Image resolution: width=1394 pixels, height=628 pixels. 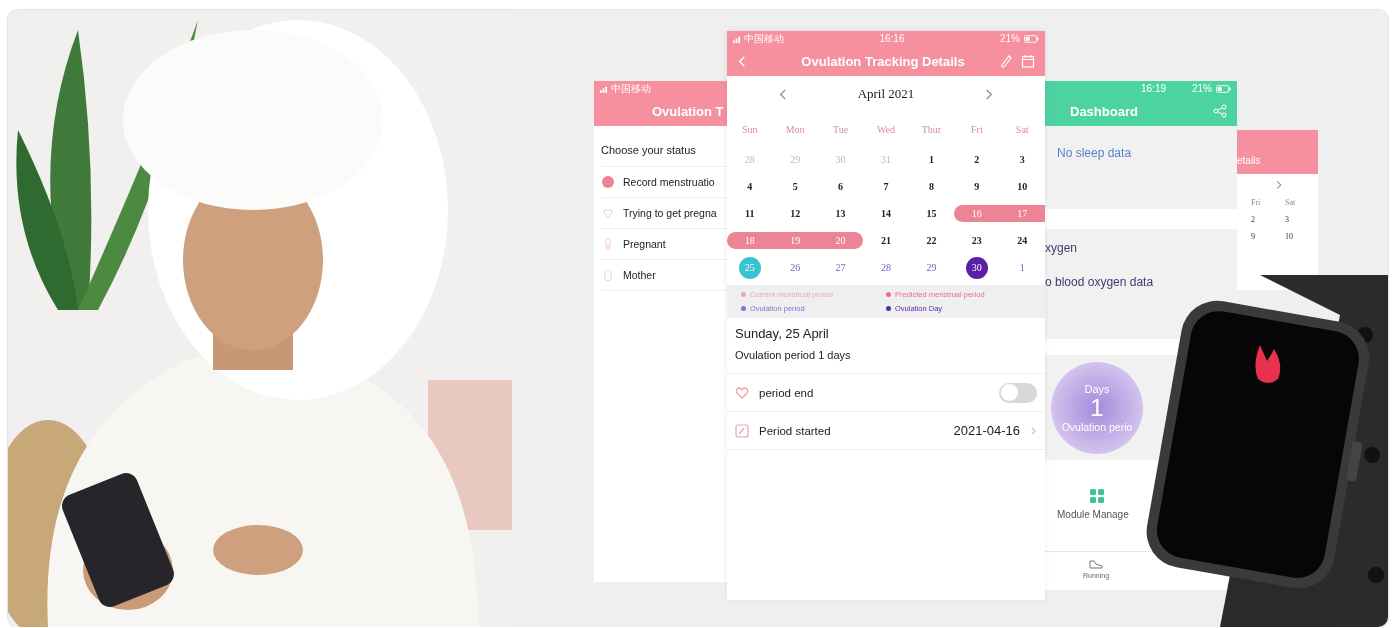 What do you see at coordinates (931, 240) in the screenshot?
I see `calendar-day: 22` at bounding box center [931, 240].